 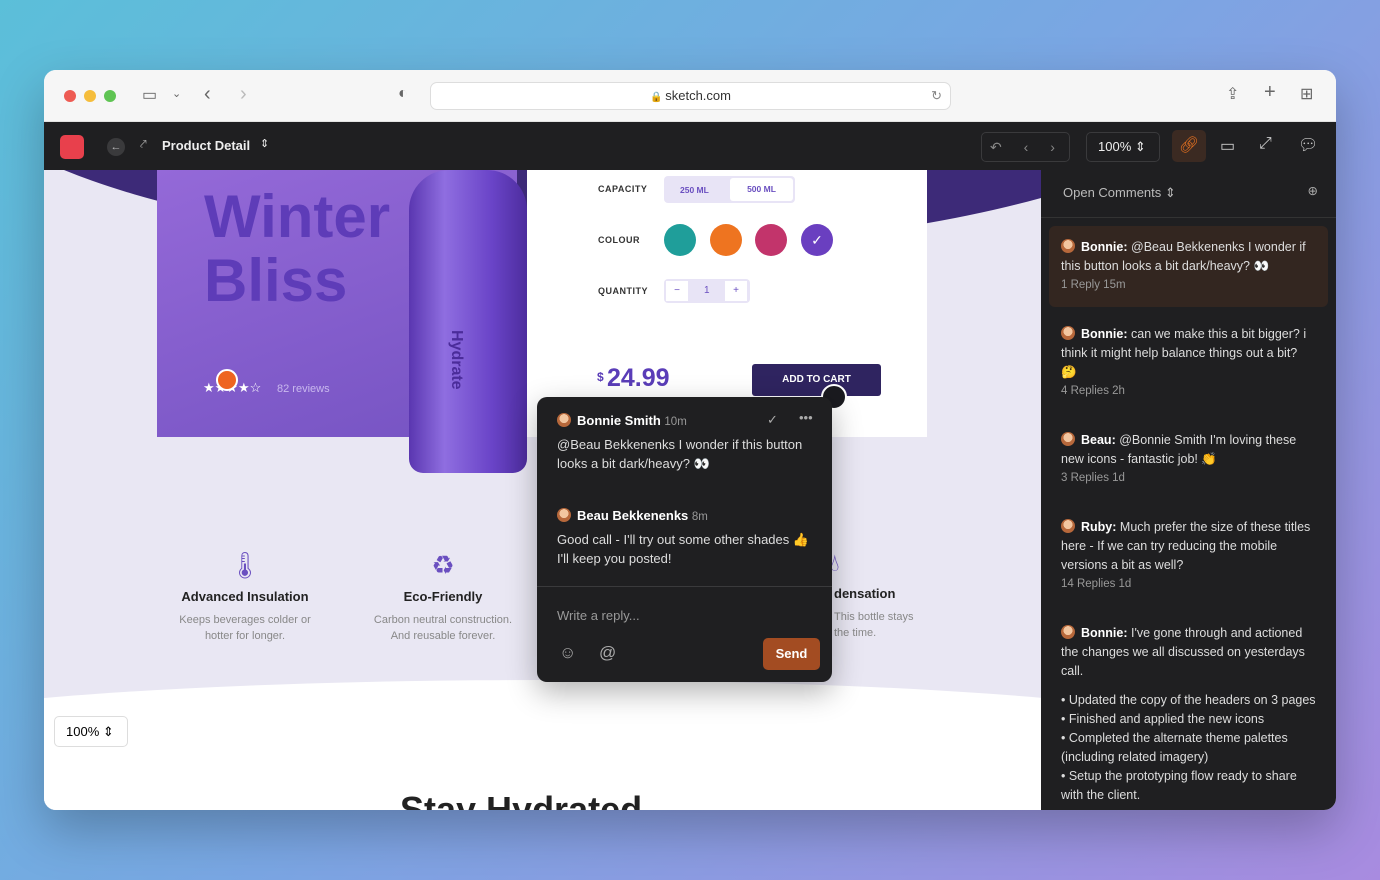 I want to click on quantity-stepper: − 1 +, so click(x=707, y=291).